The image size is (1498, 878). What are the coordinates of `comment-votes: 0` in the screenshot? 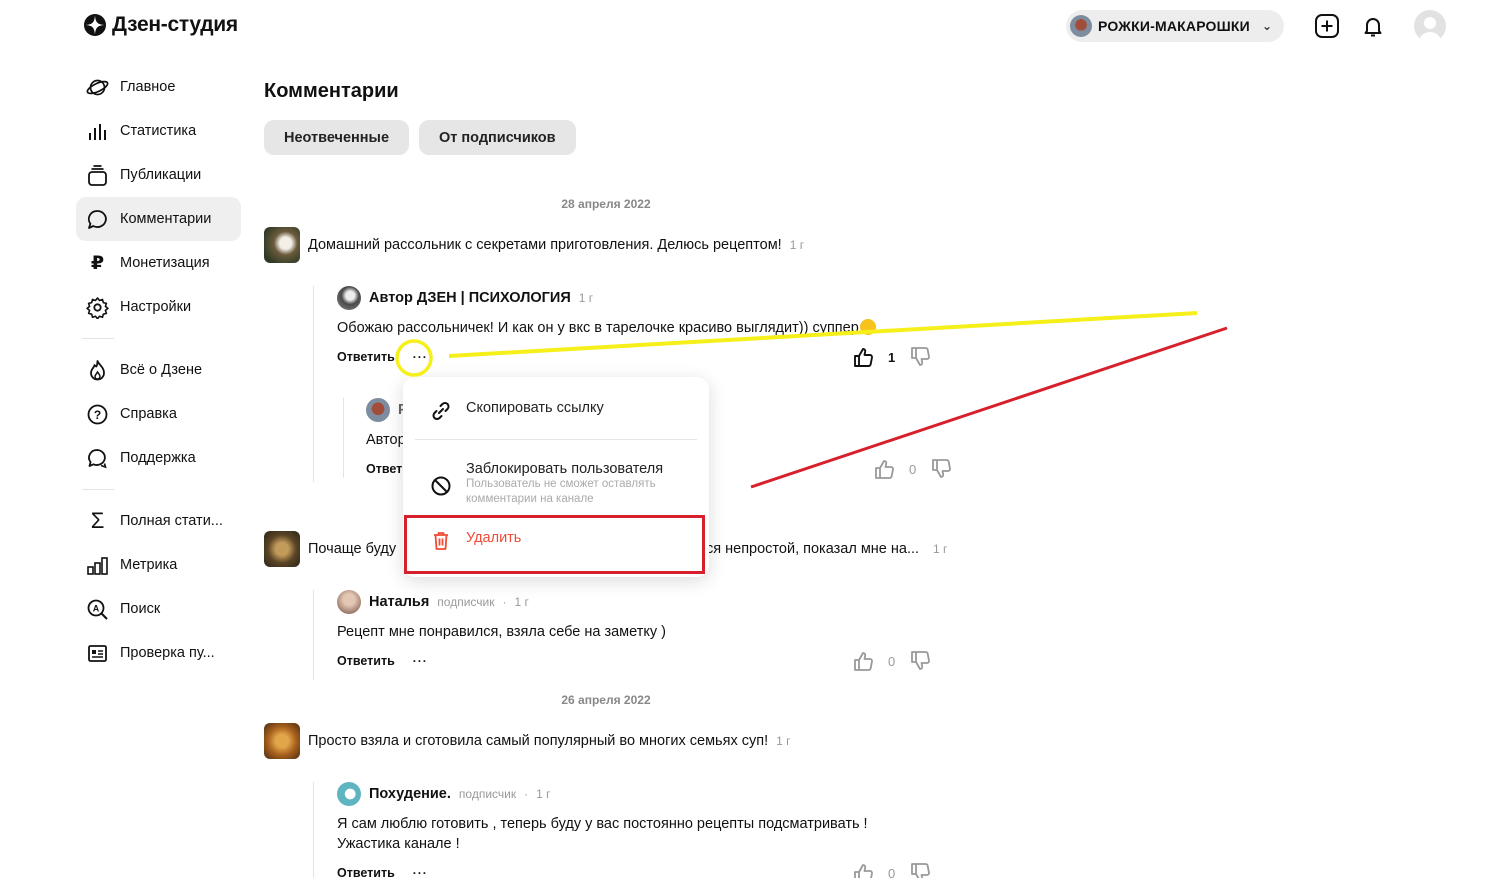 It's located at (891, 661).